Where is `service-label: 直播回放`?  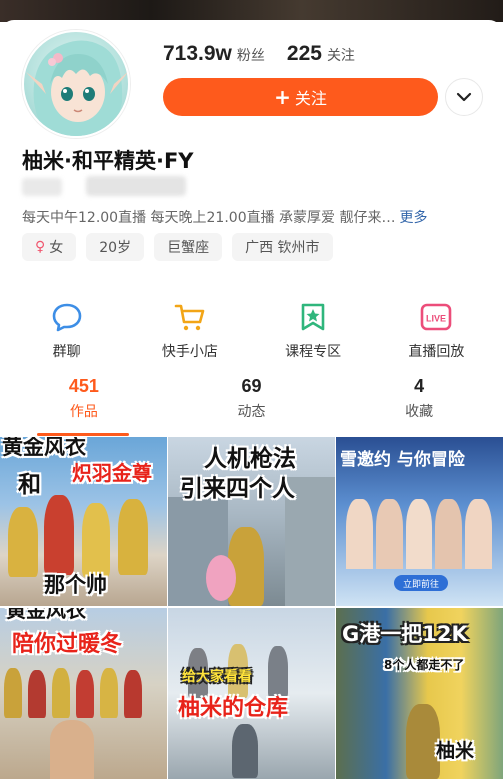 service-label: 直播回放 is located at coordinates (436, 352).